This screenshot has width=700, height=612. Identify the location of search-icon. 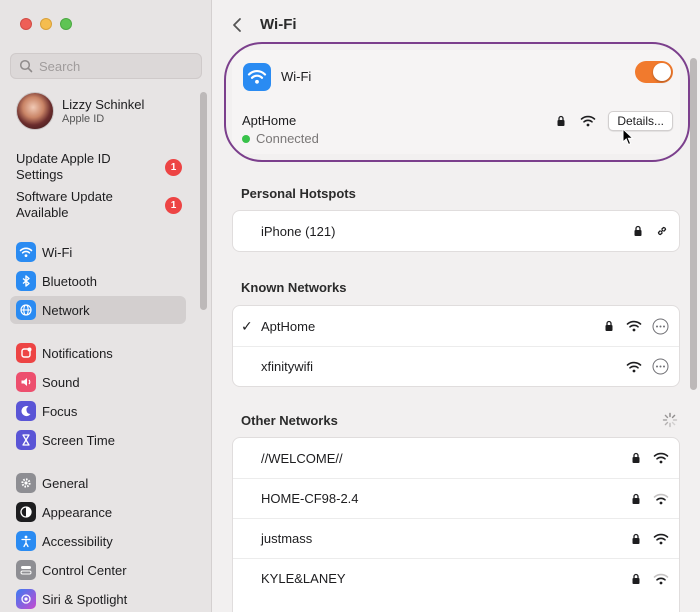
(26, 66).